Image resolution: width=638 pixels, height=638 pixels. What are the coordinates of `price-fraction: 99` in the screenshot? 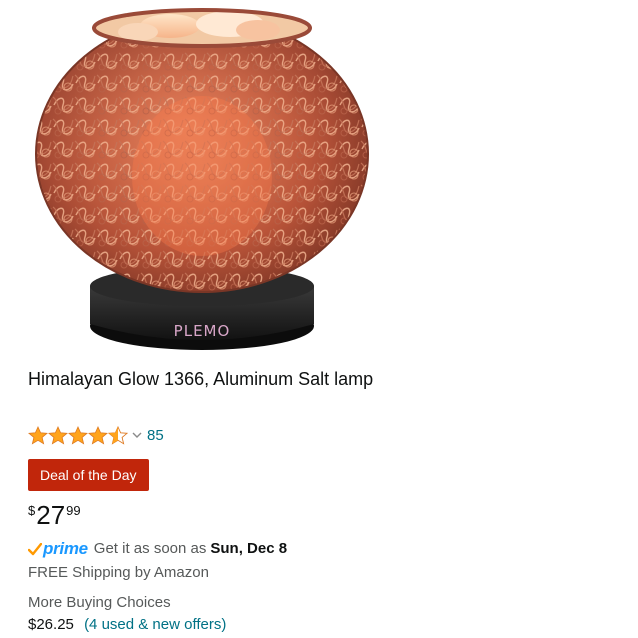 It's located at (73, 510).